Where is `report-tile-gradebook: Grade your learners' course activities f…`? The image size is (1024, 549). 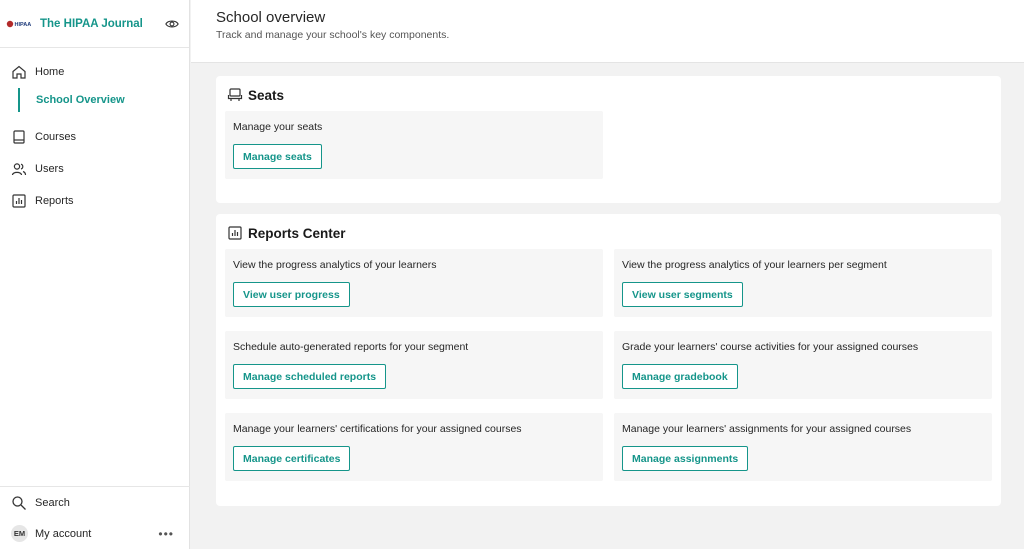 report-tile-gradebook: Grade your learners' course activities f… is located at coordinates (803, 365).